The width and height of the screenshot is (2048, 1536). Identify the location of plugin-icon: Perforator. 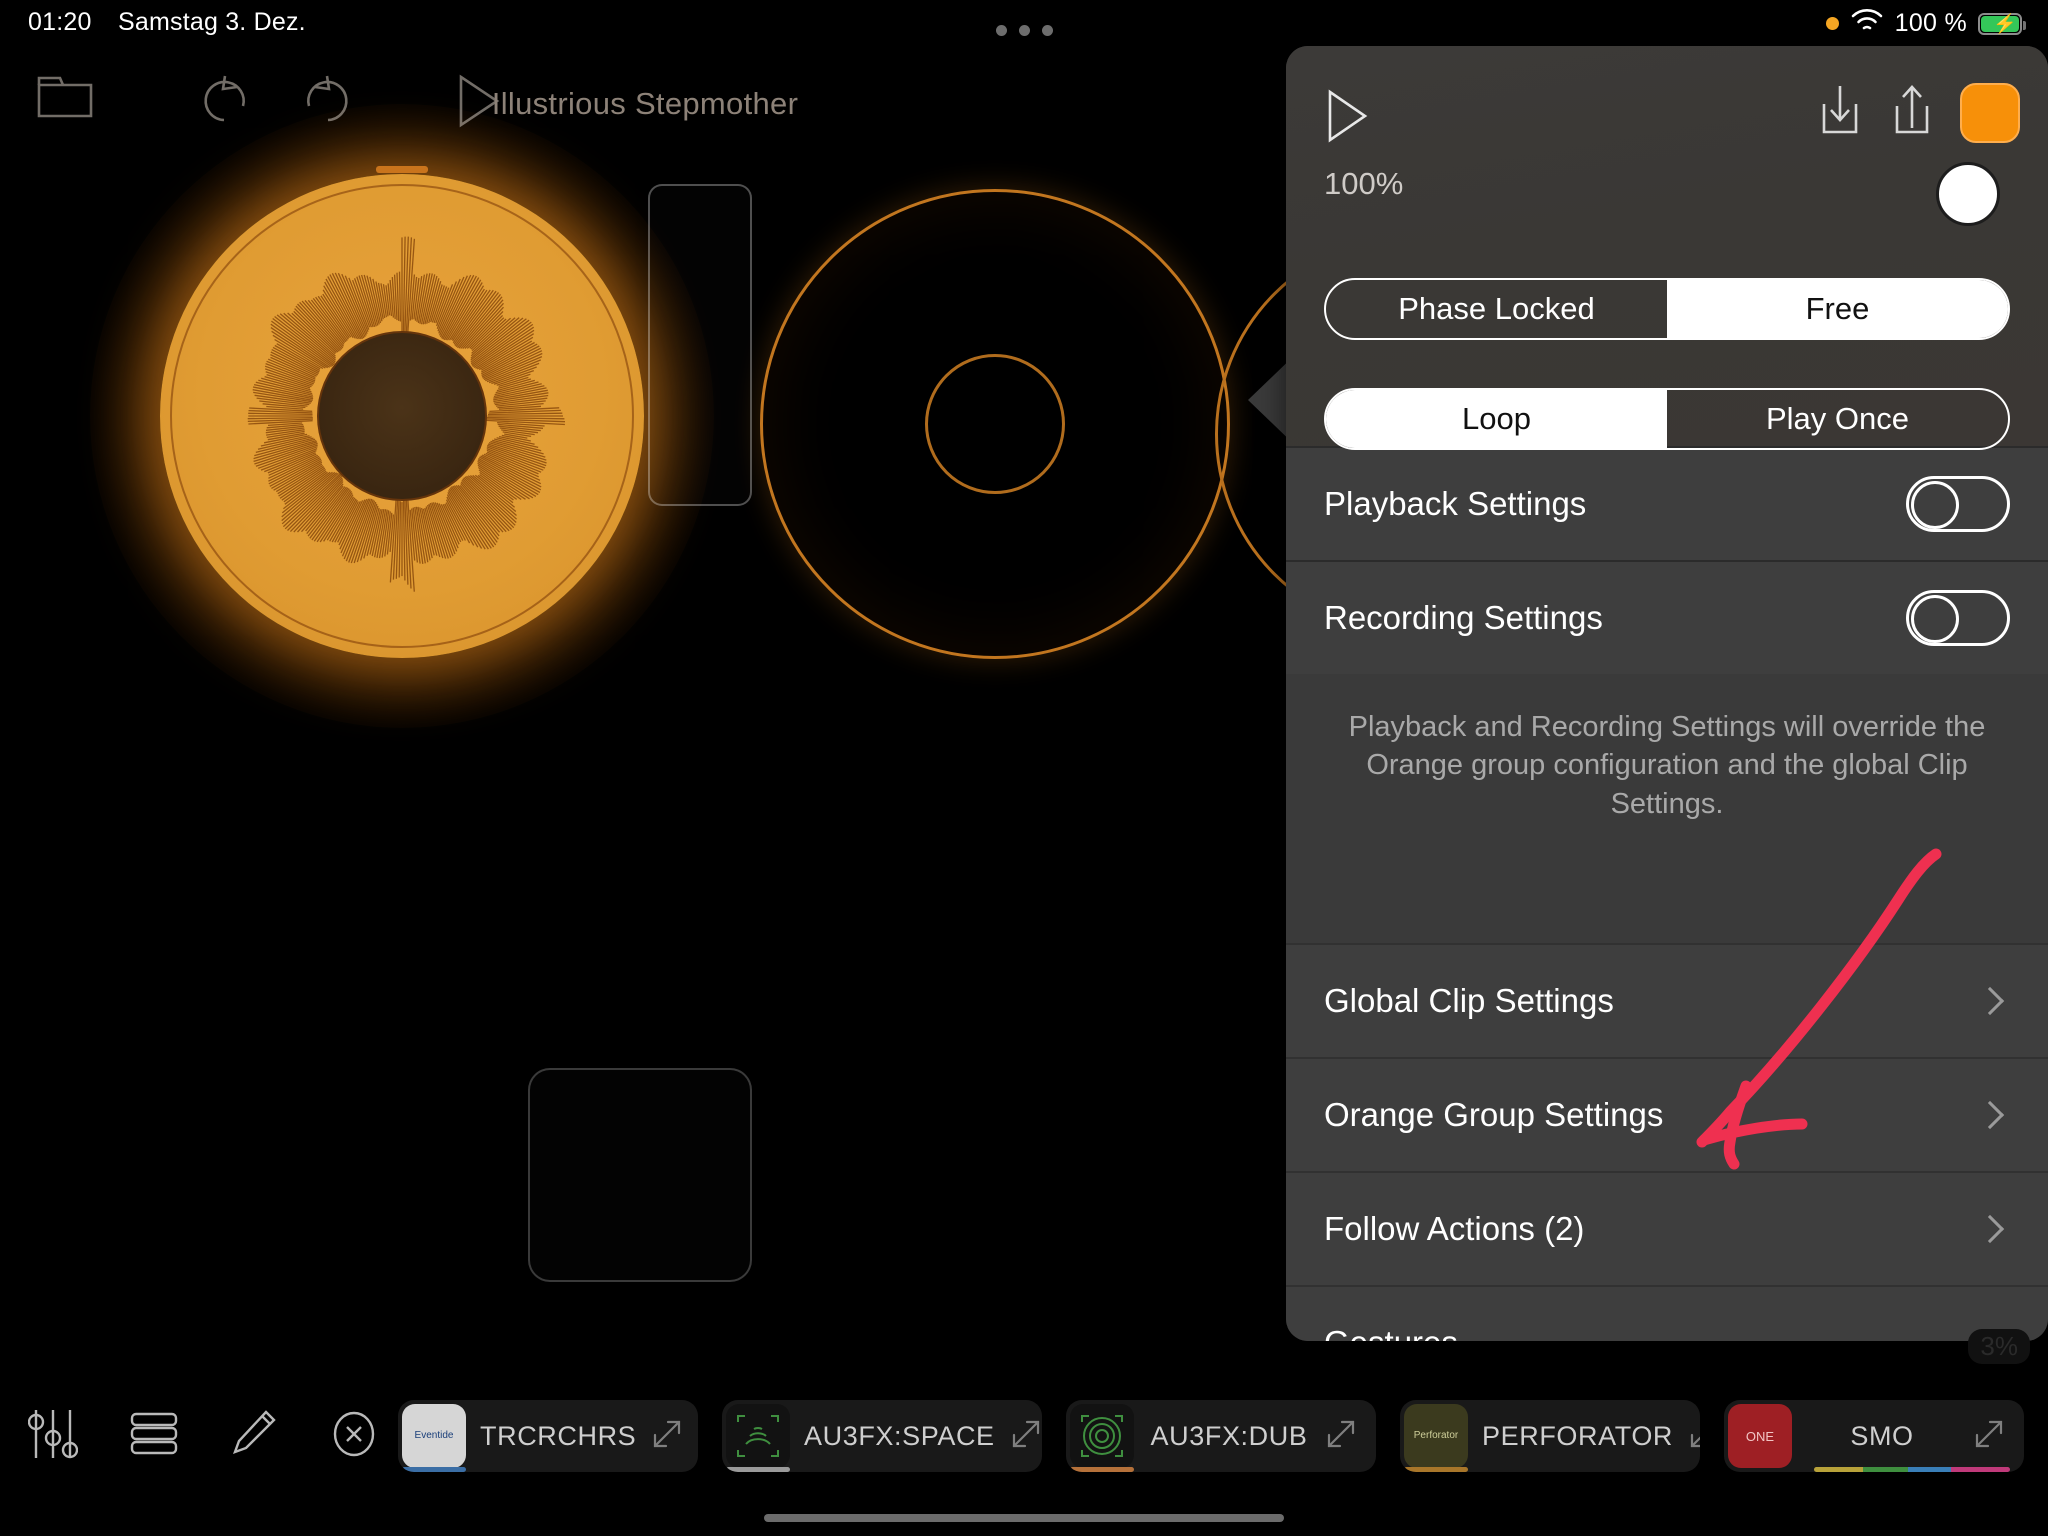
(1436, 1436).